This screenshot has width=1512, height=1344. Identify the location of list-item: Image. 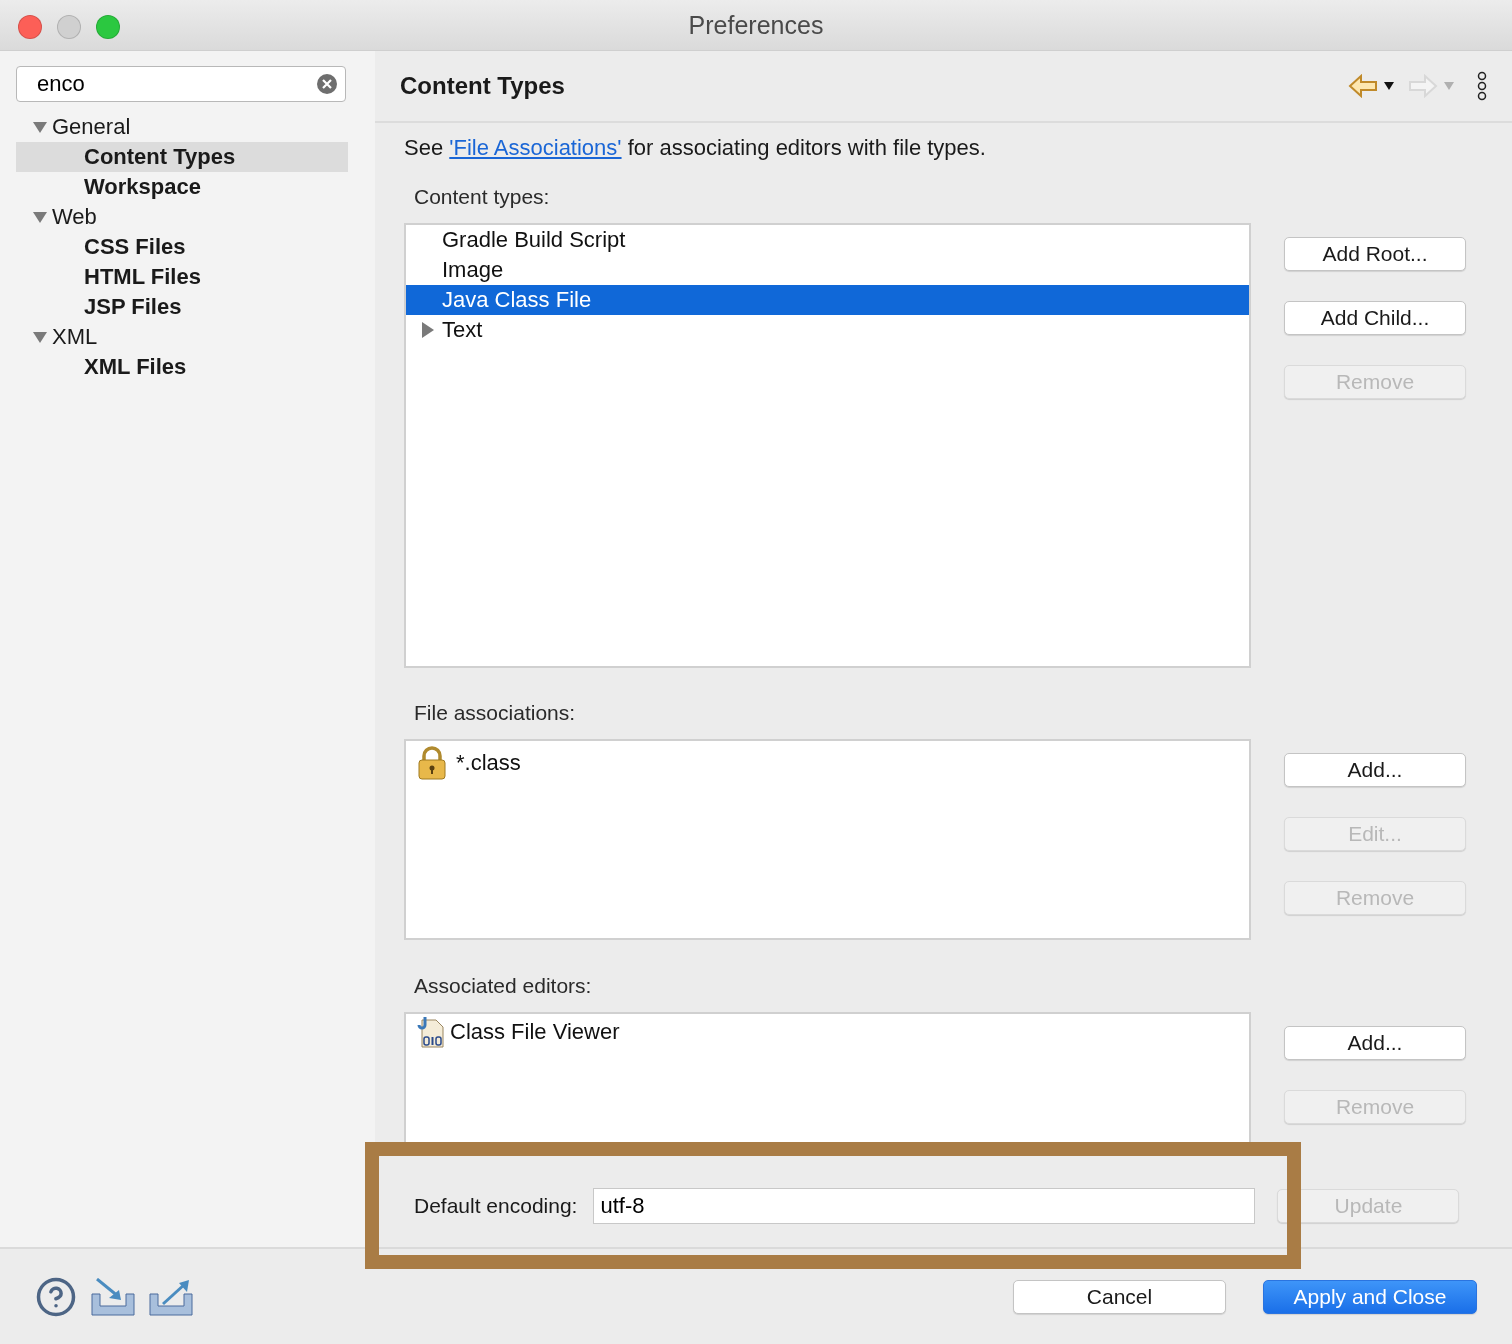
(827, 270).